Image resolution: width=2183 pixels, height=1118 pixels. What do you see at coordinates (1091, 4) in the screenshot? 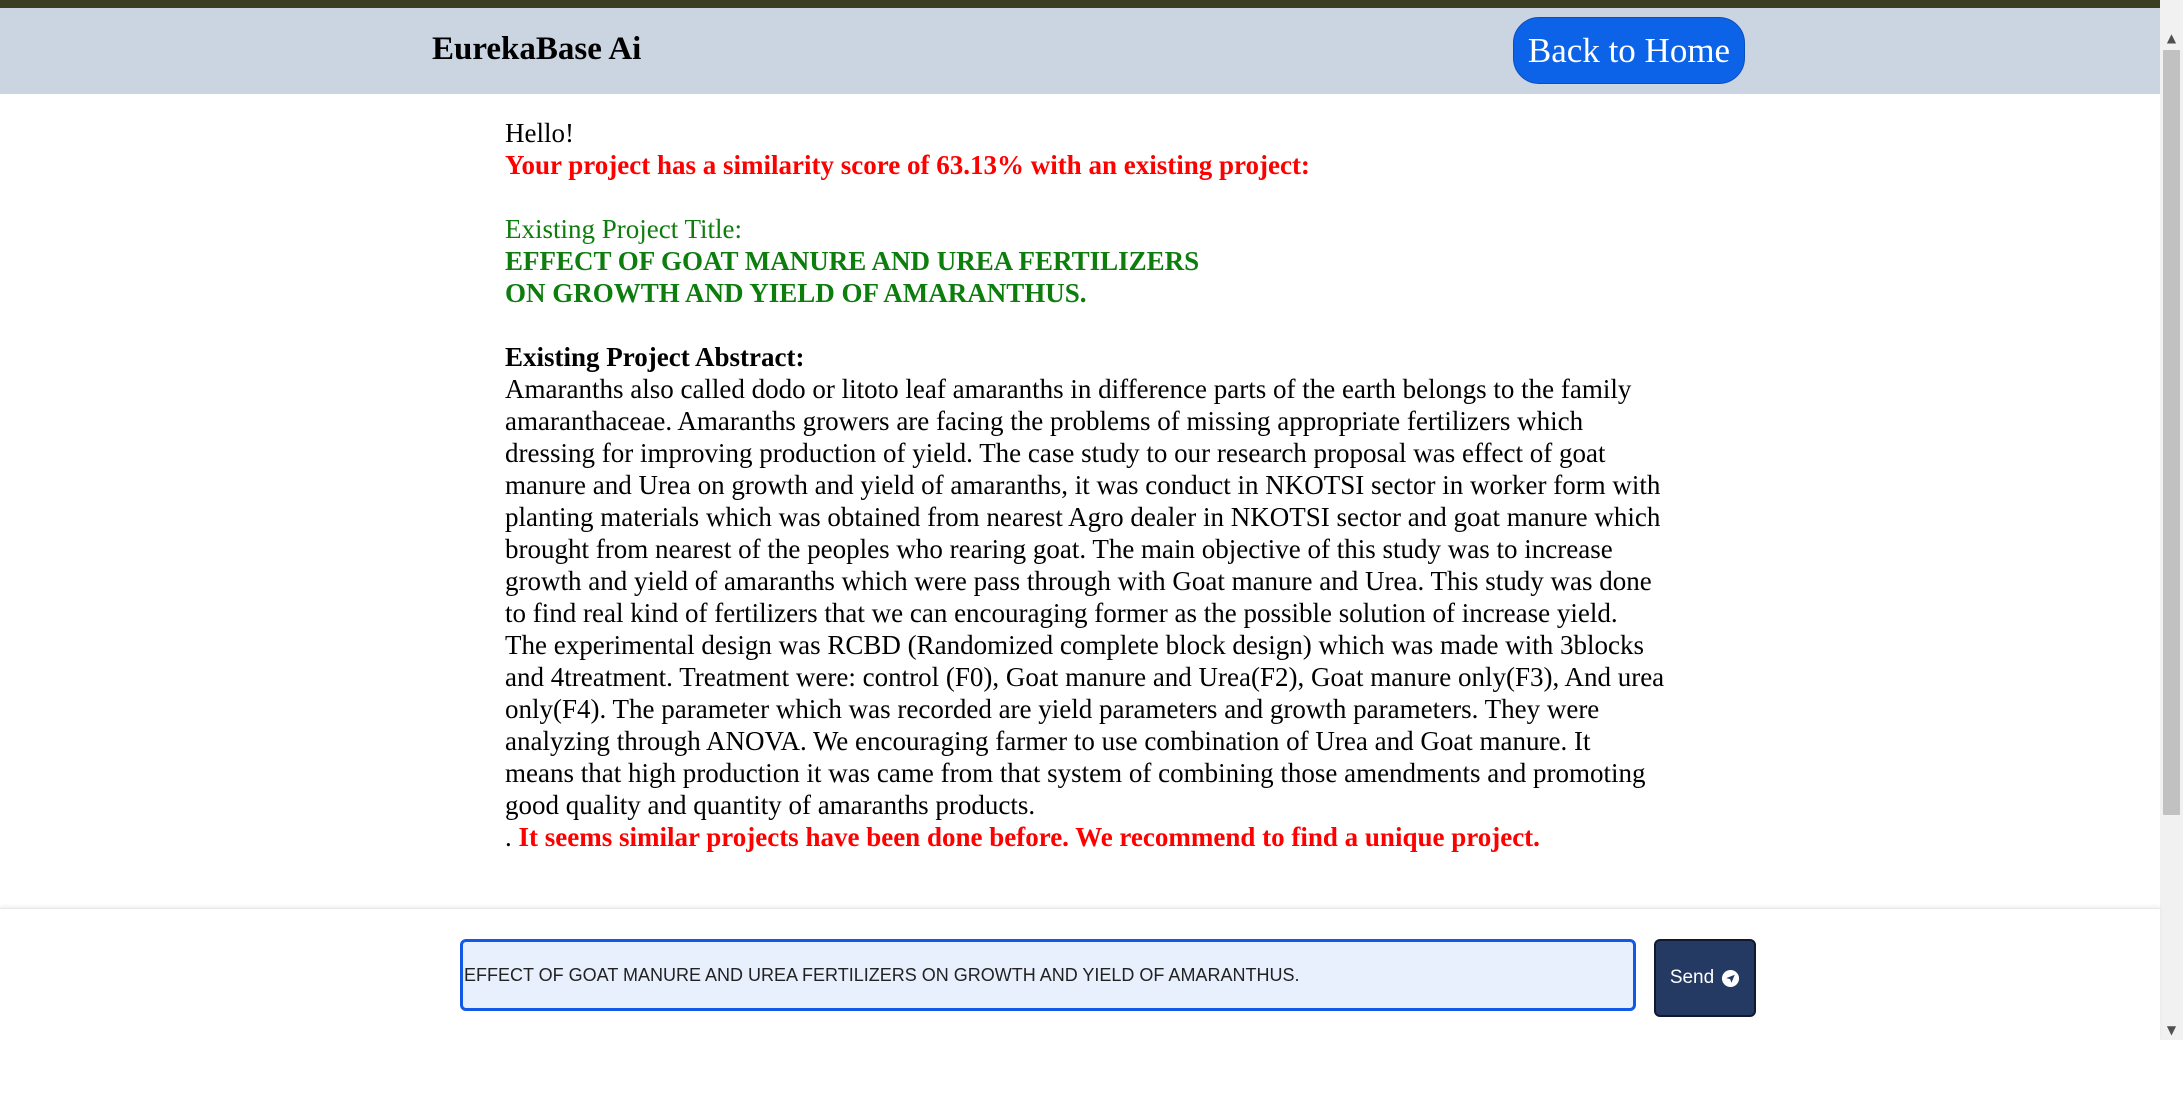
I see `window-top-strip` at bounding box center [1091, 4].